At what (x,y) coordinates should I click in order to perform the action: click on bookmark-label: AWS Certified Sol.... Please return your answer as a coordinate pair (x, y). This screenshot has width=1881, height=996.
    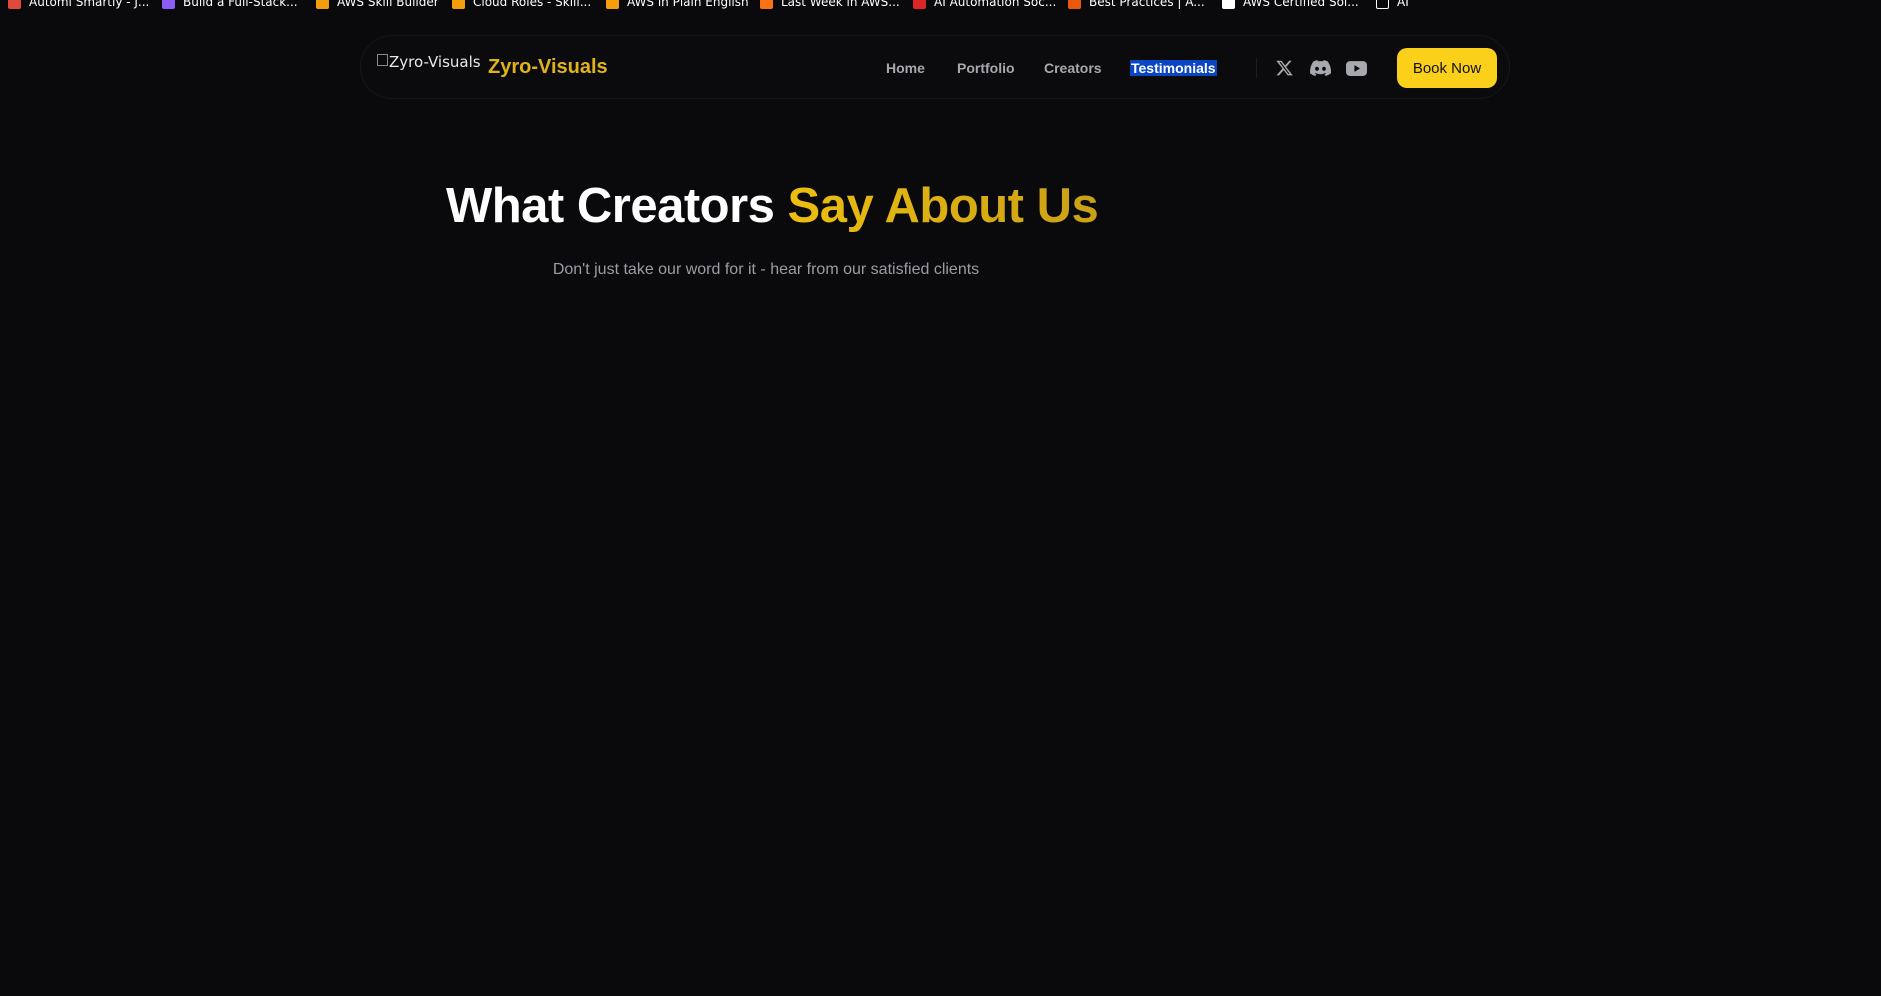
    Looking at the image, I should click on (1301, 4).